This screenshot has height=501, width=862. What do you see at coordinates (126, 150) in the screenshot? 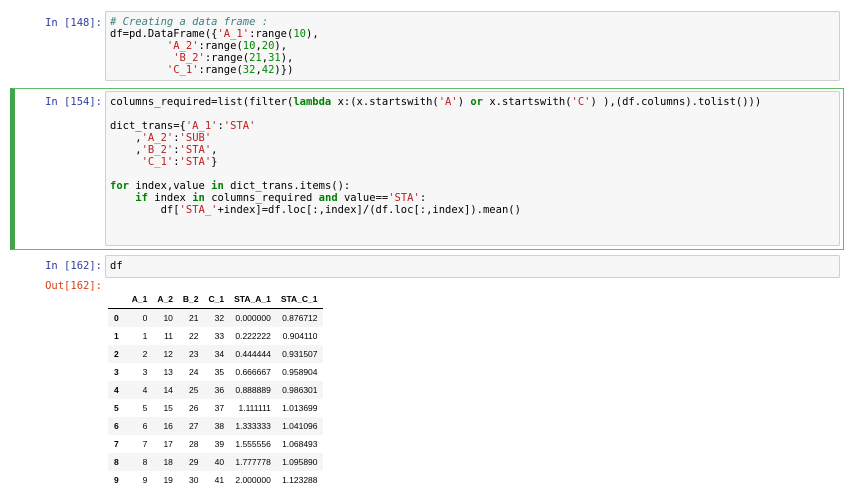
I see `code-token: ,` at bounding box center [126, 150].